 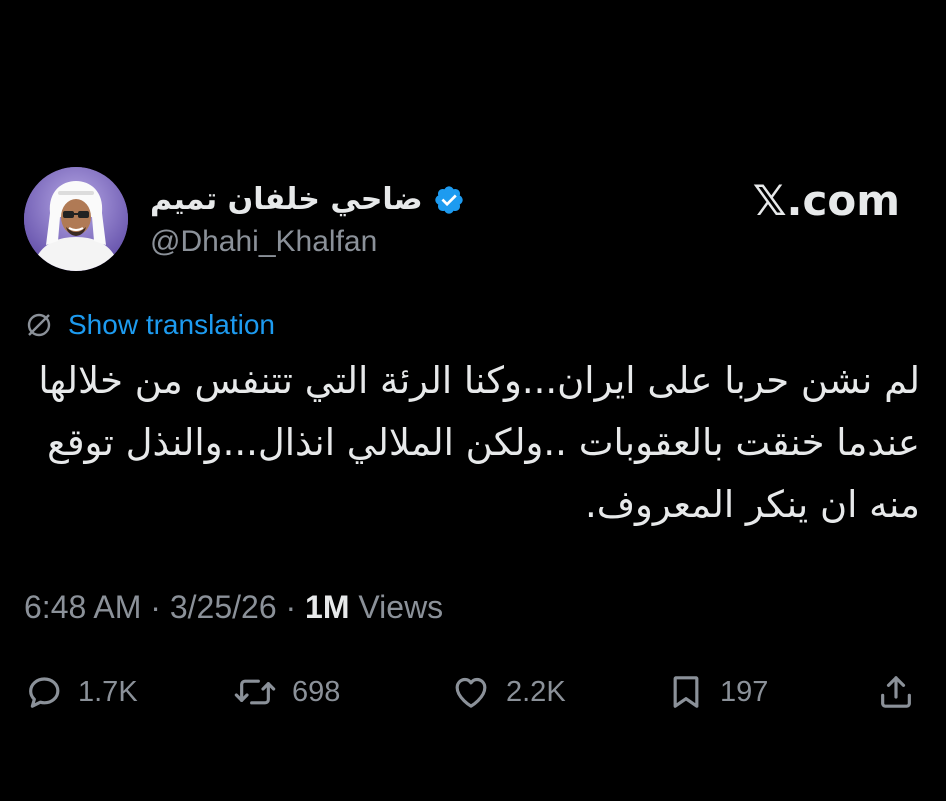 What do you see at coordinates (286, 692) in the screenshot?
I see `repost-button: 698` at bounding box center [286, 692].